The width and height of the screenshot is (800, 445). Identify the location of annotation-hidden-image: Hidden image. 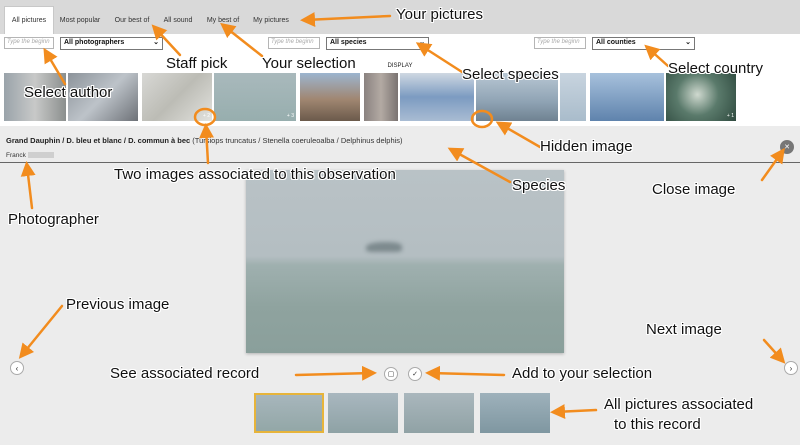
(586, 146).